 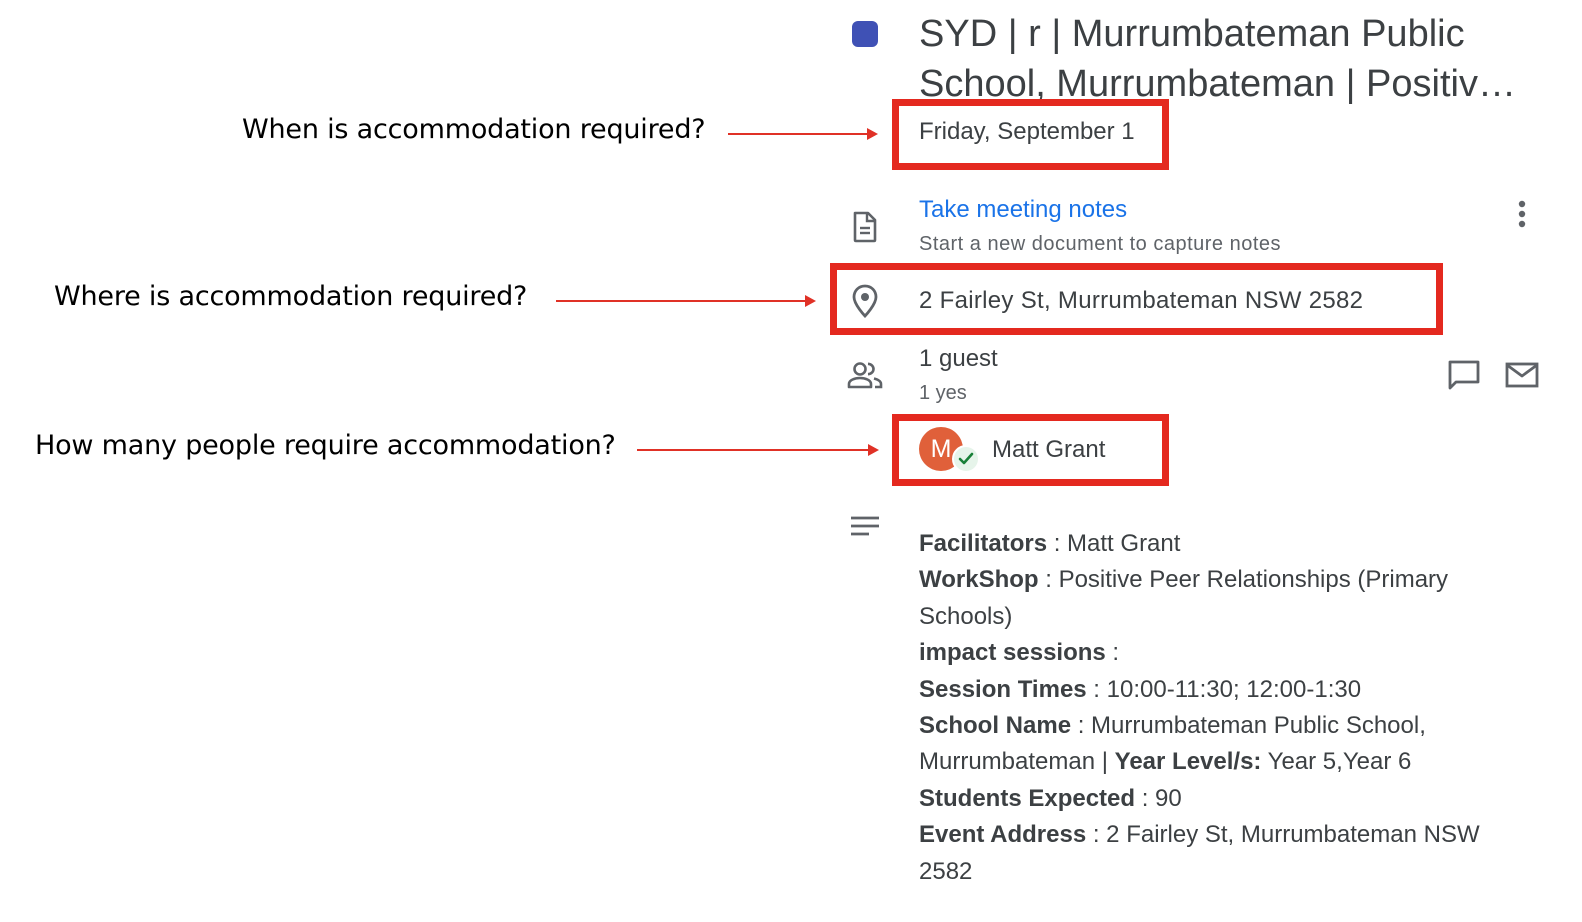 I want to click on question-when: When is accommodation required?, so click(x=474, y=129).